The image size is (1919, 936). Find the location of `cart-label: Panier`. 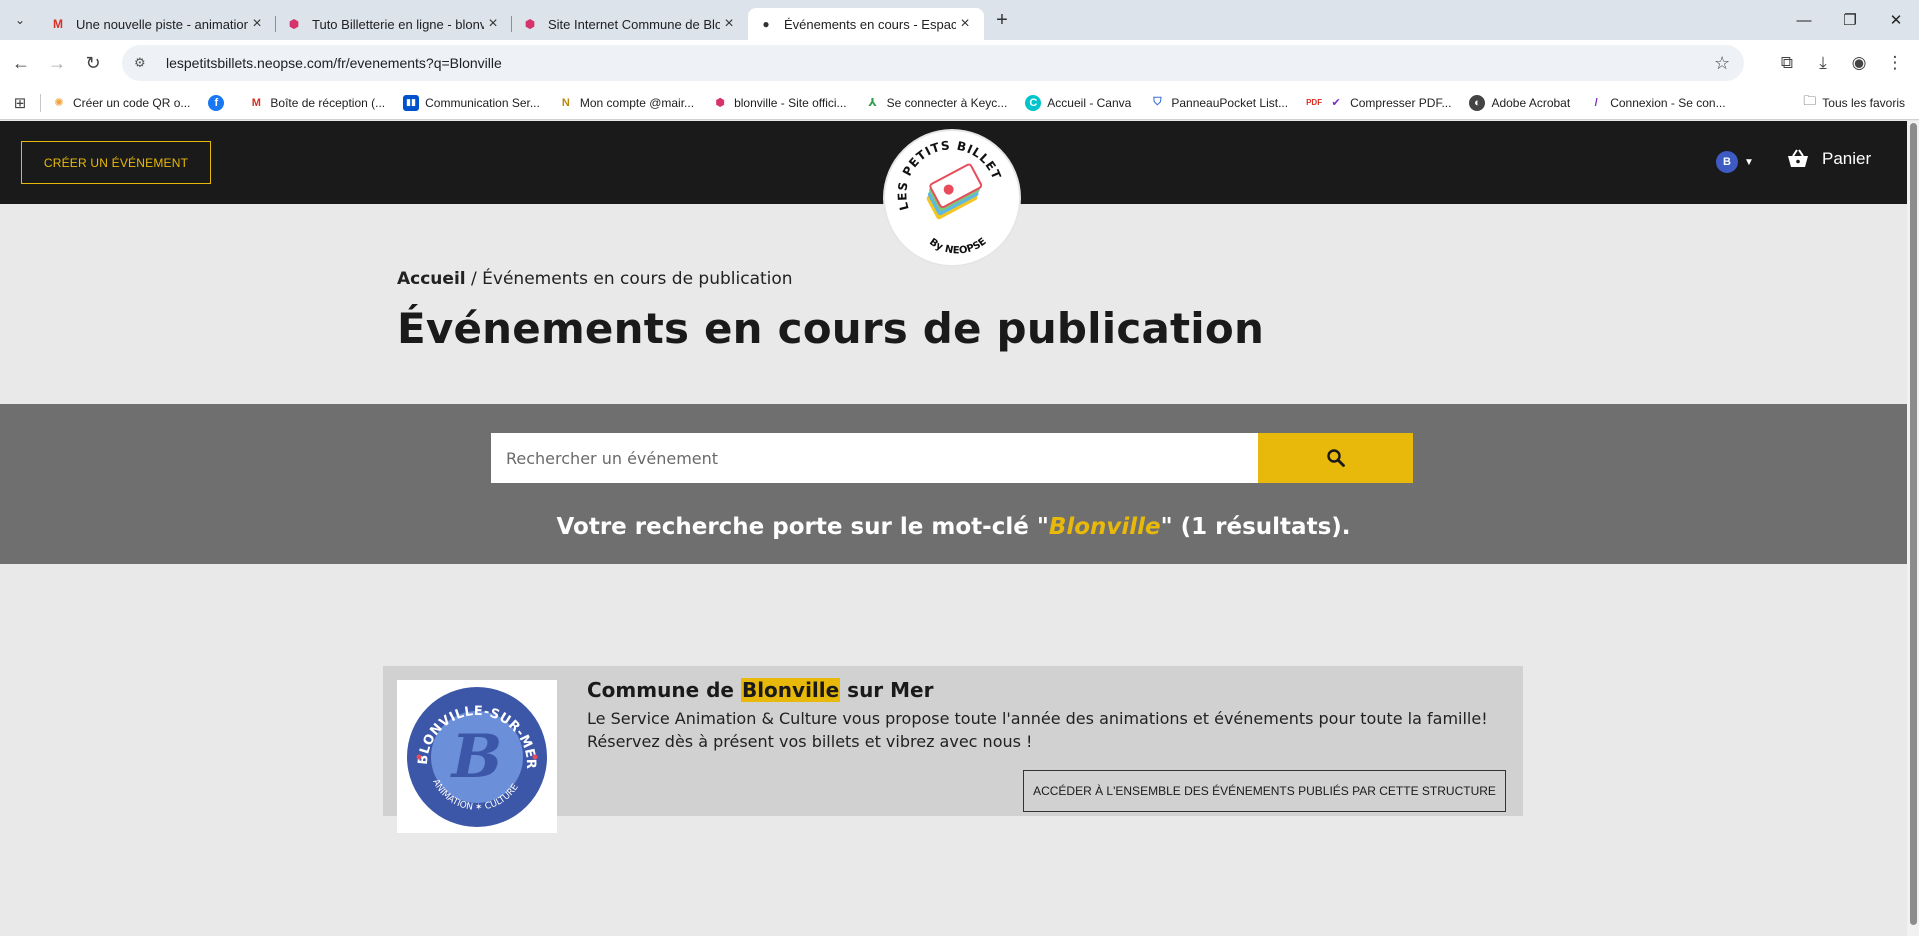

cart-label: Panier is located at coordinates (1847, 158).